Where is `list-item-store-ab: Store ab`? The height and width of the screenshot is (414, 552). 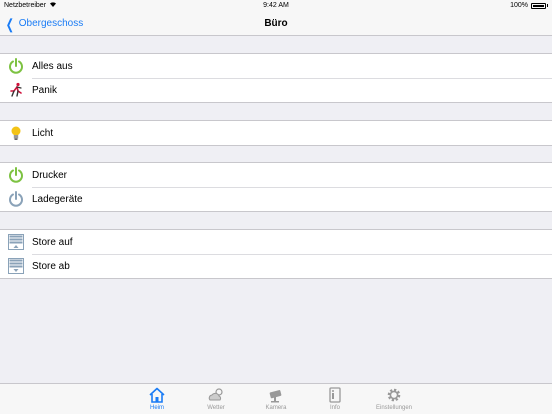 list-item-store-ab: Store ab is located at coordinates (276, 266).